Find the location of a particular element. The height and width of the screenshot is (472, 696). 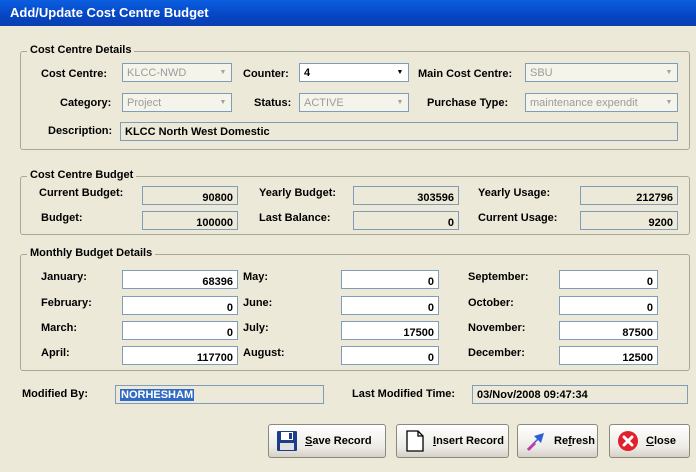

category-value: Project is located at coordinates (144, 103).